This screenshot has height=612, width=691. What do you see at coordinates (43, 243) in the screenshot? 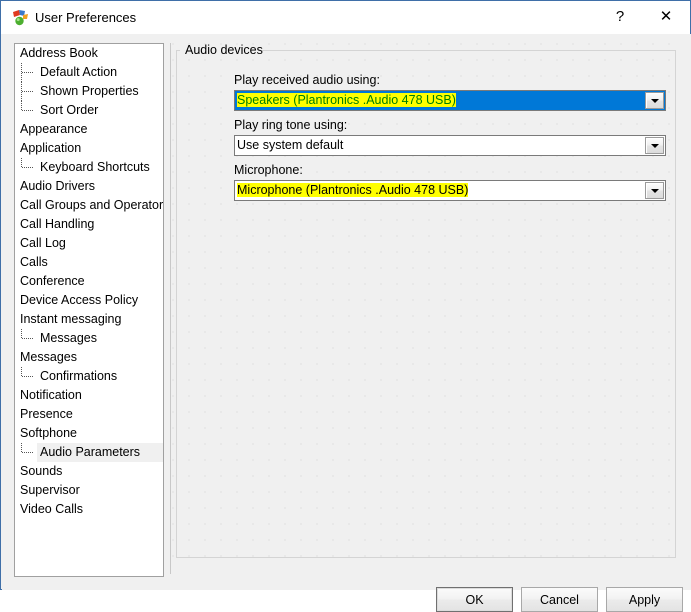
I see `sidebar-item-label: Call Log` at bounding box center [43, 243].